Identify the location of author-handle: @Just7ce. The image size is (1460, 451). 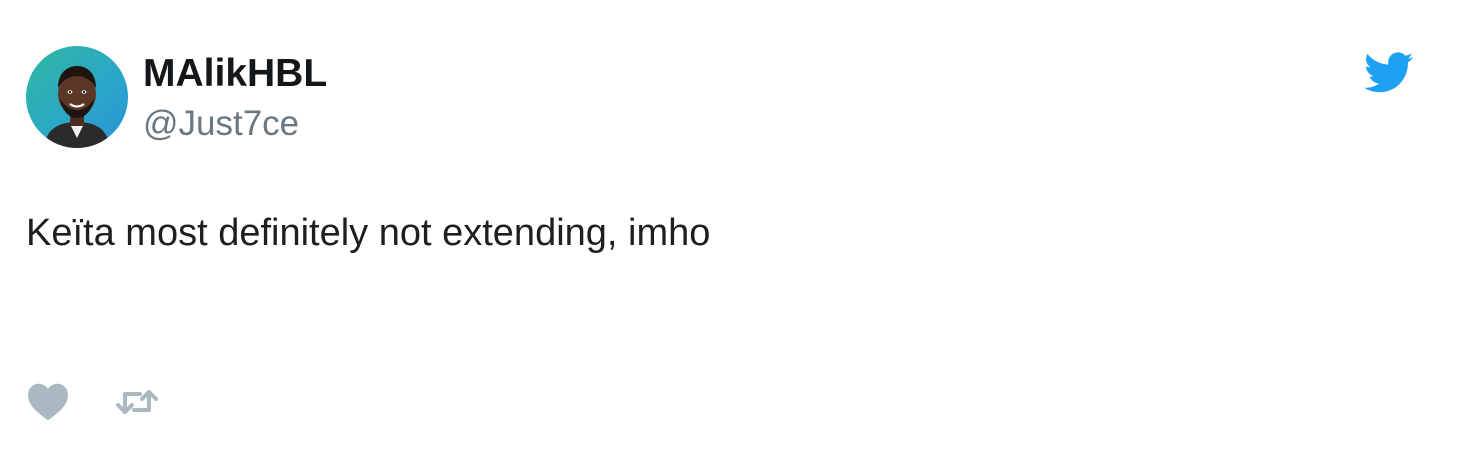
(221, 124).